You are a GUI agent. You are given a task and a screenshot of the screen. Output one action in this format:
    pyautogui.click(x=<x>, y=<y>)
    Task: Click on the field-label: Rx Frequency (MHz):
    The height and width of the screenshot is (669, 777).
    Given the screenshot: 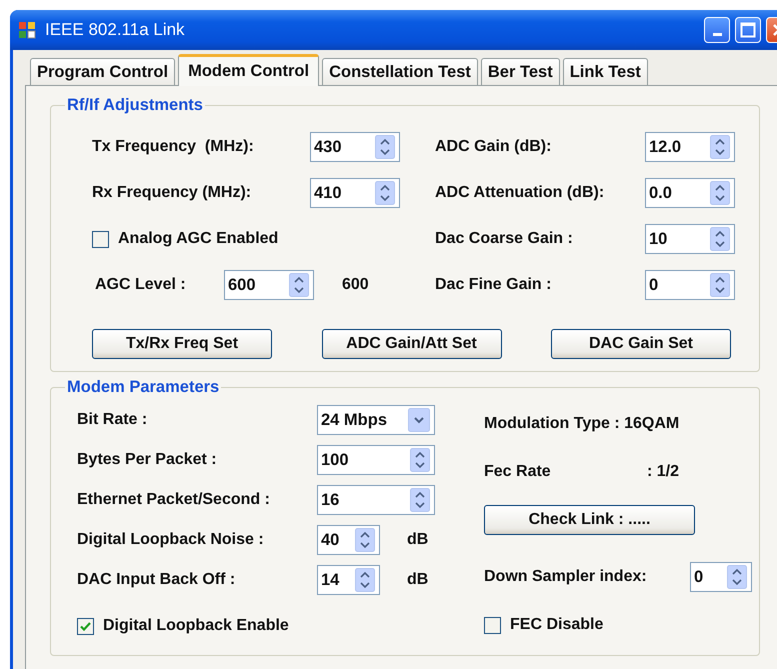 What is the action you would take?
    pyautogui.click(x=172, y=193)
    